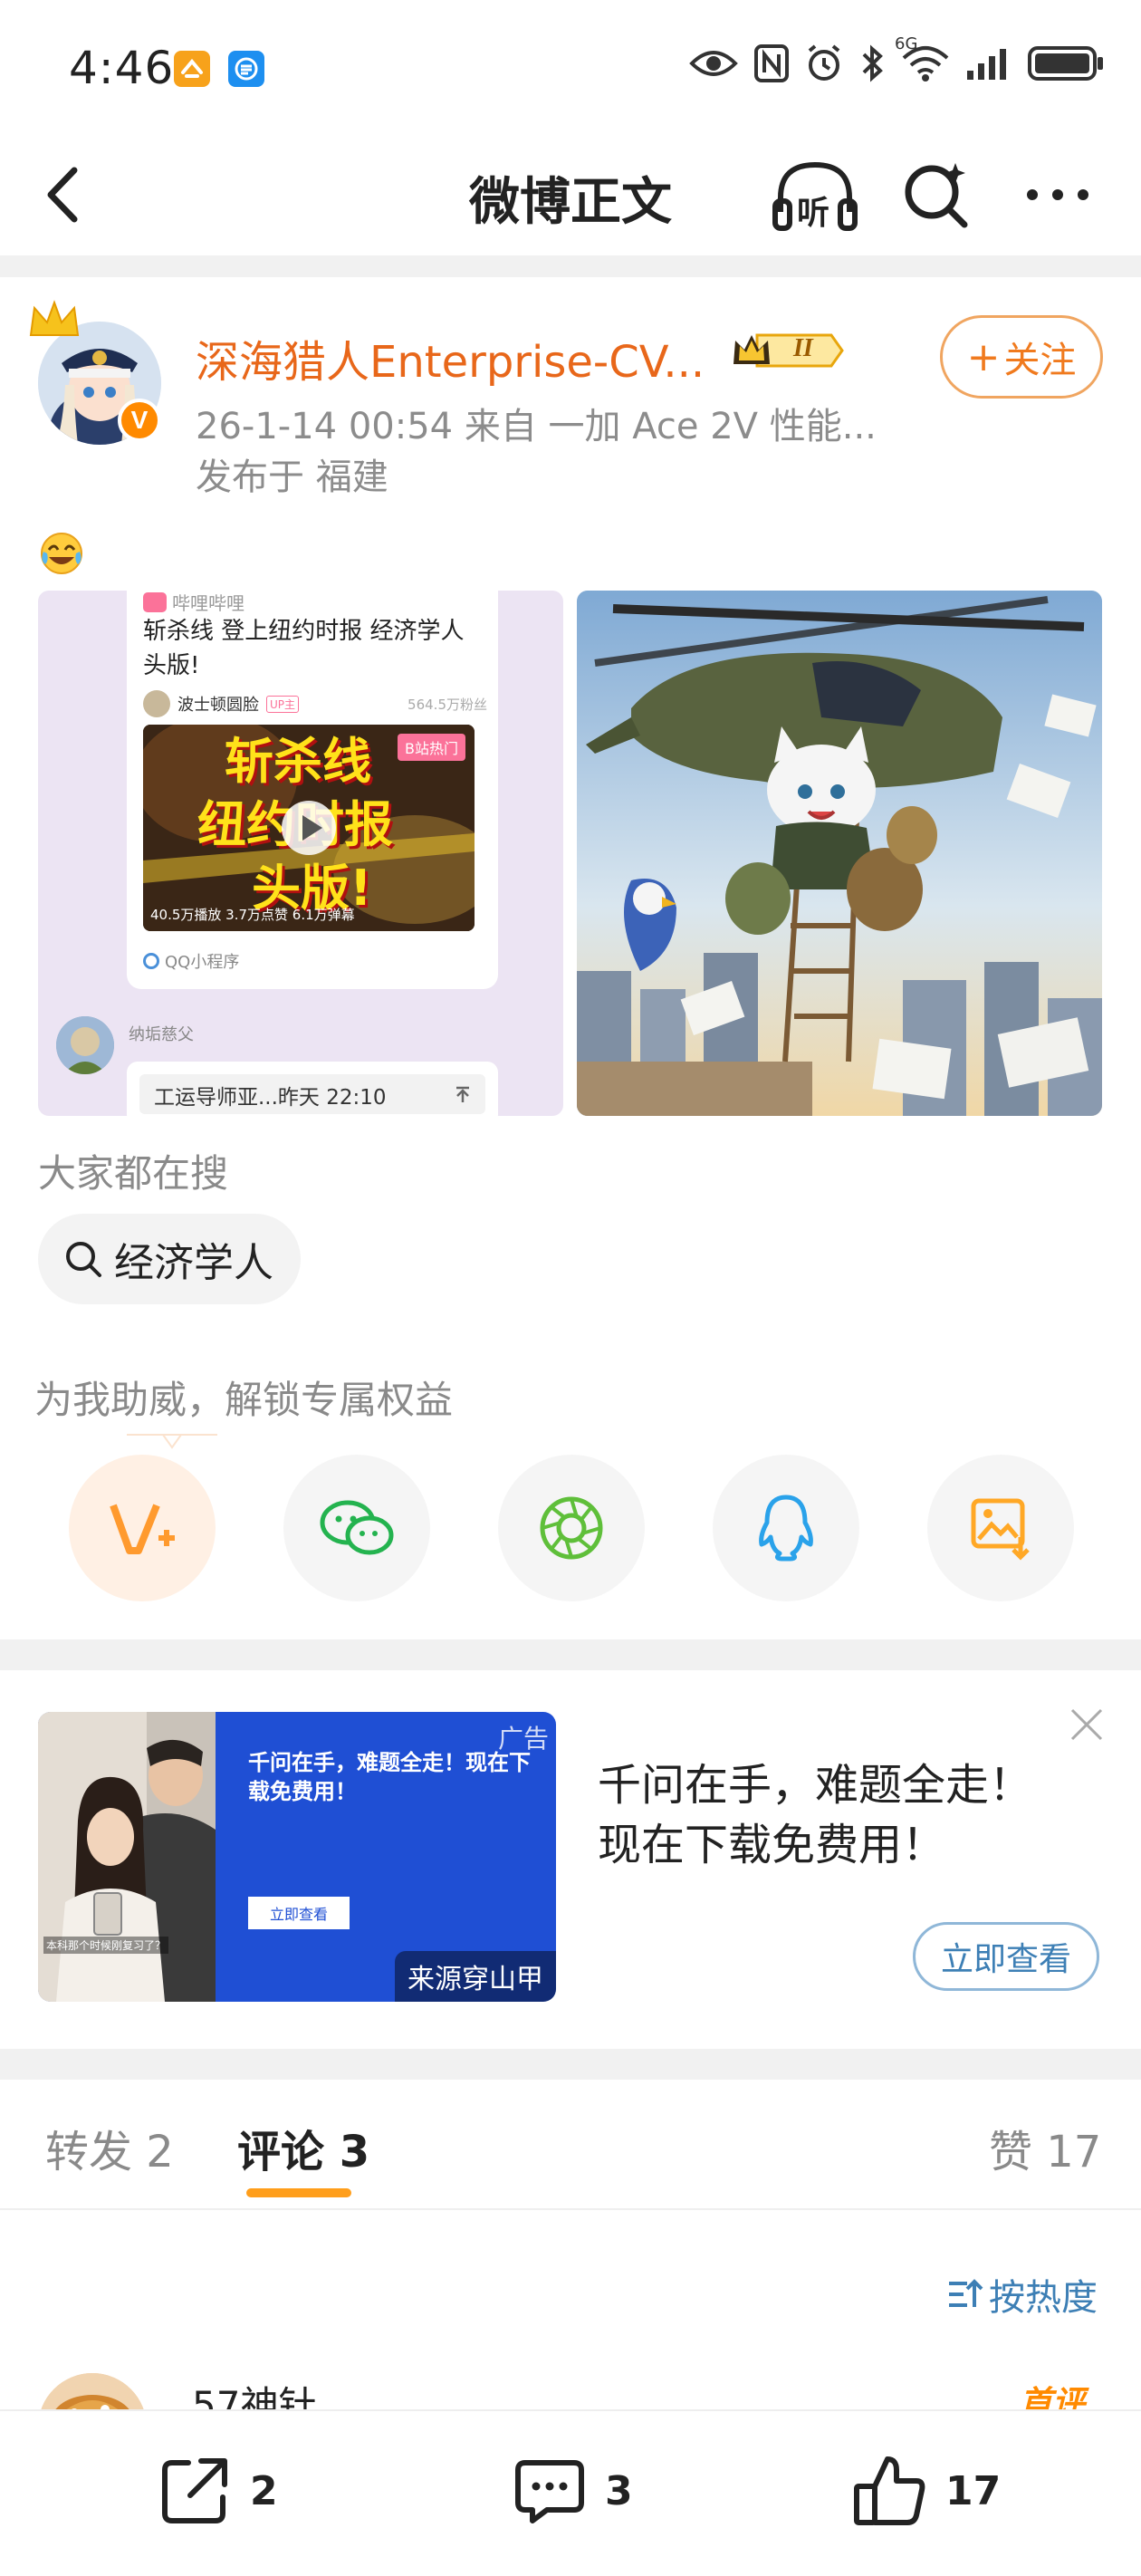 Image resolution: width=1141 pixels, height=2576 pixels. What do you see at coordinates (195, 2490) in the screenshot?
I see `repost-share-icon` at bounding box center [195, 2490].